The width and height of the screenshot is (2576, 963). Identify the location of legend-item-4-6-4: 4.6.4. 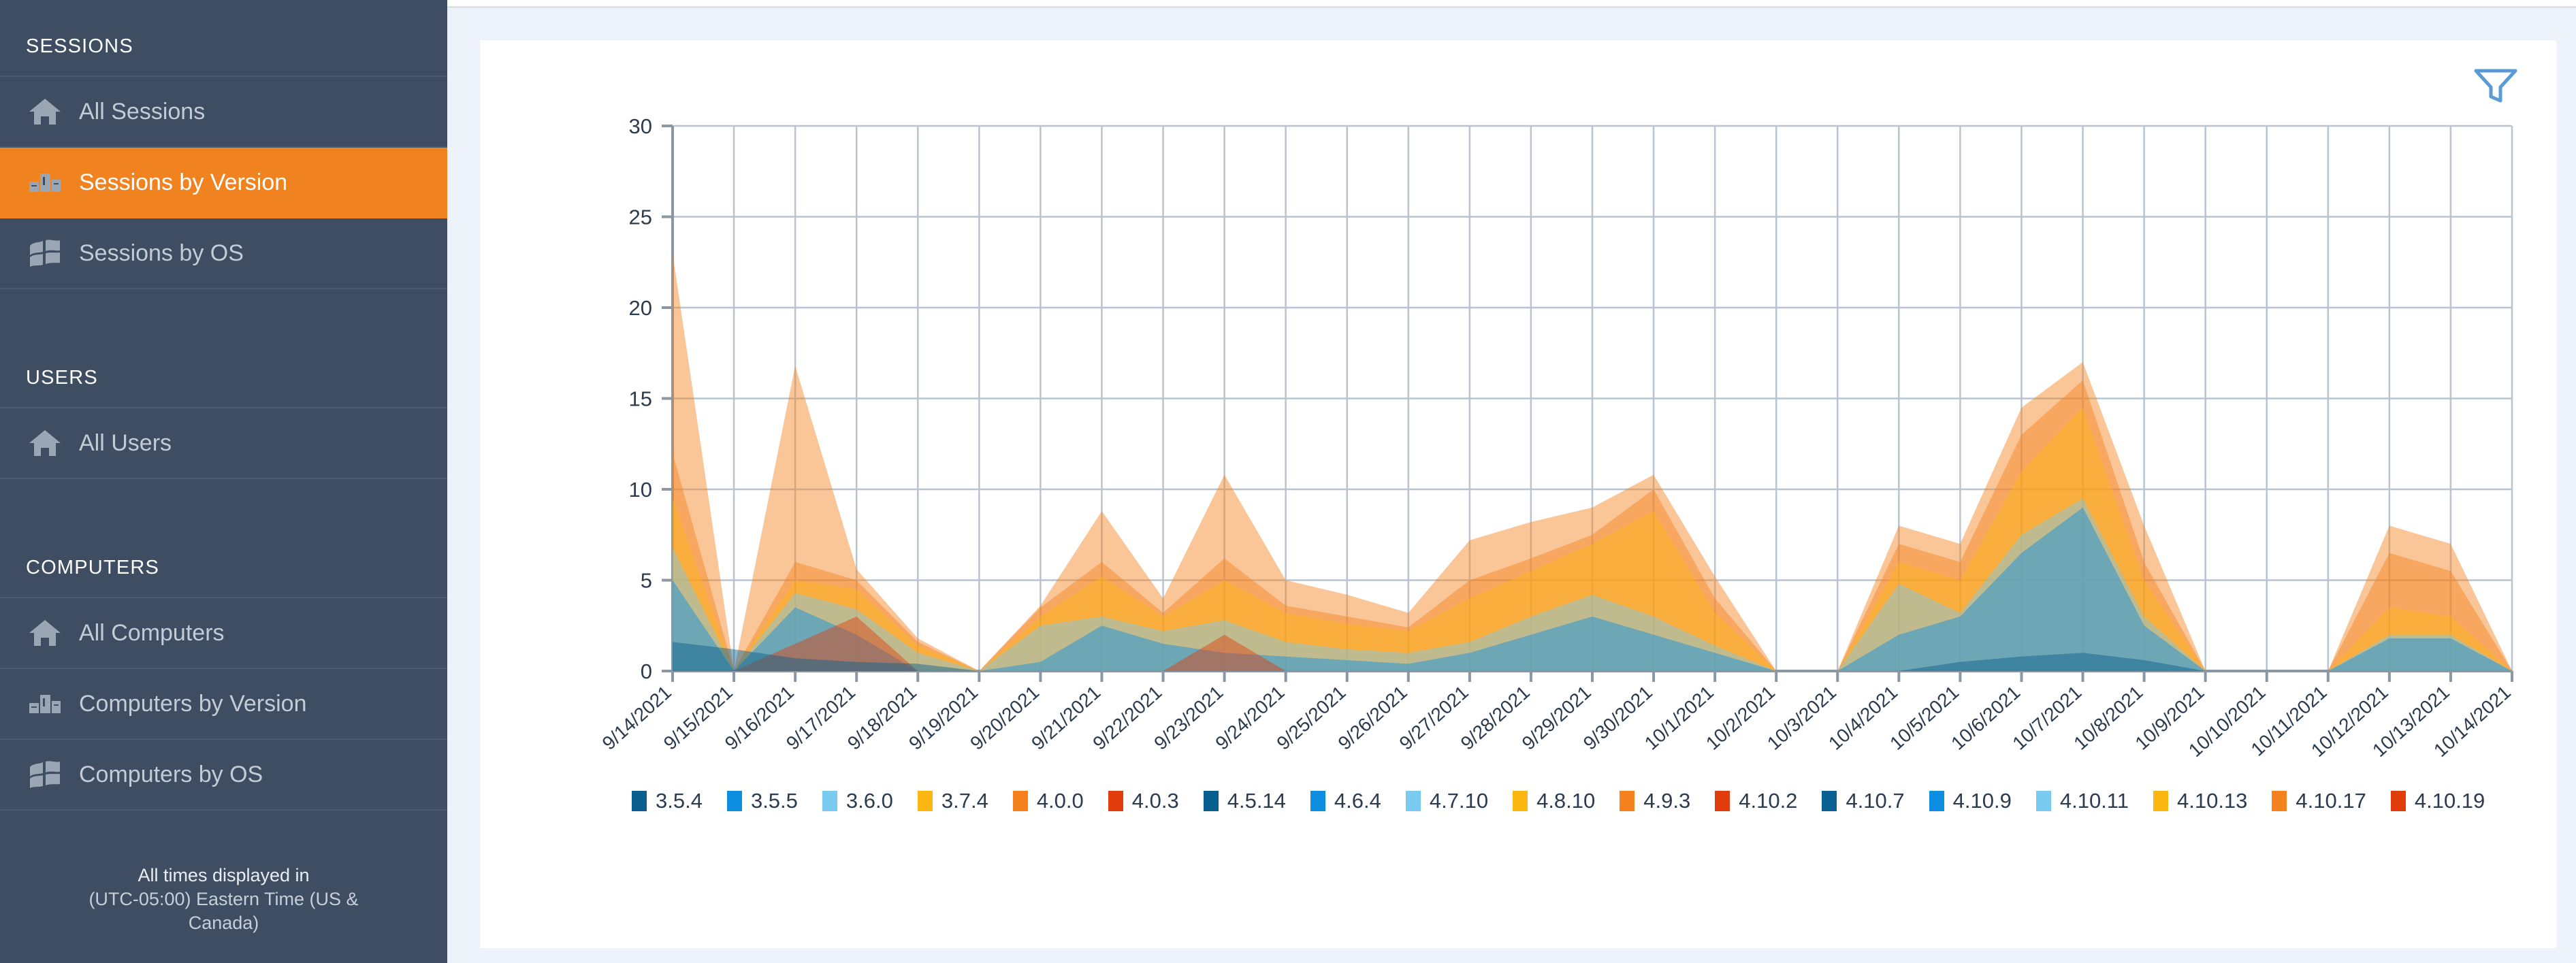
(1346, 801).